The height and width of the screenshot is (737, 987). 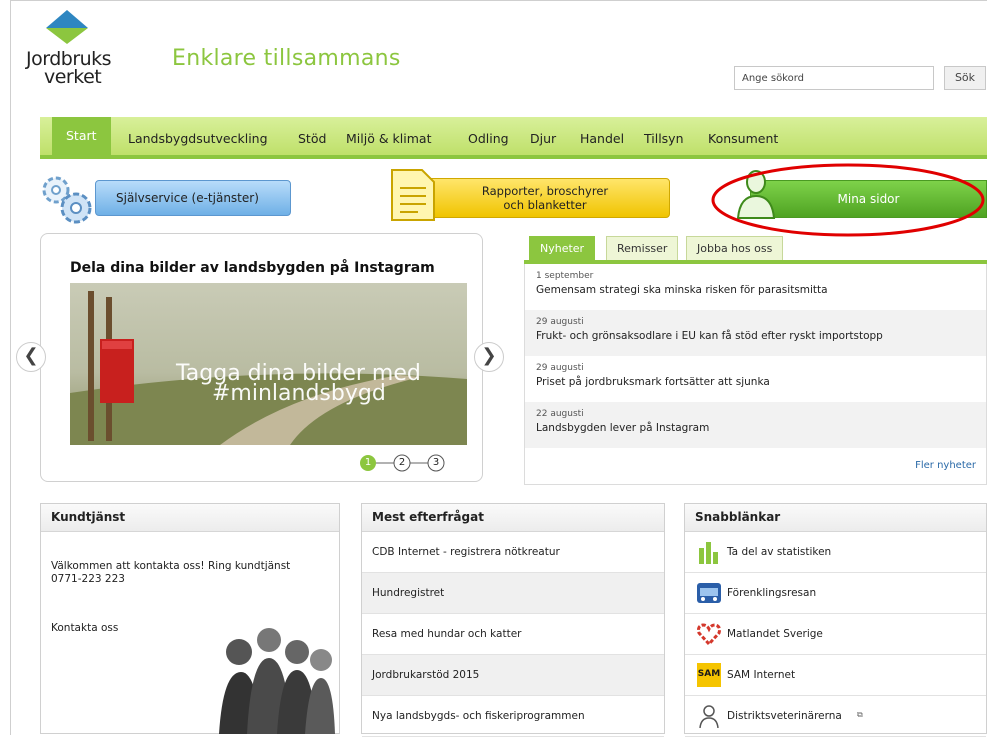 What do you see at coordinates (835, 634) in the screenshot?
I see `quicklink-matlandet: Matlandet Sverige` at bounding box center [835, 634].